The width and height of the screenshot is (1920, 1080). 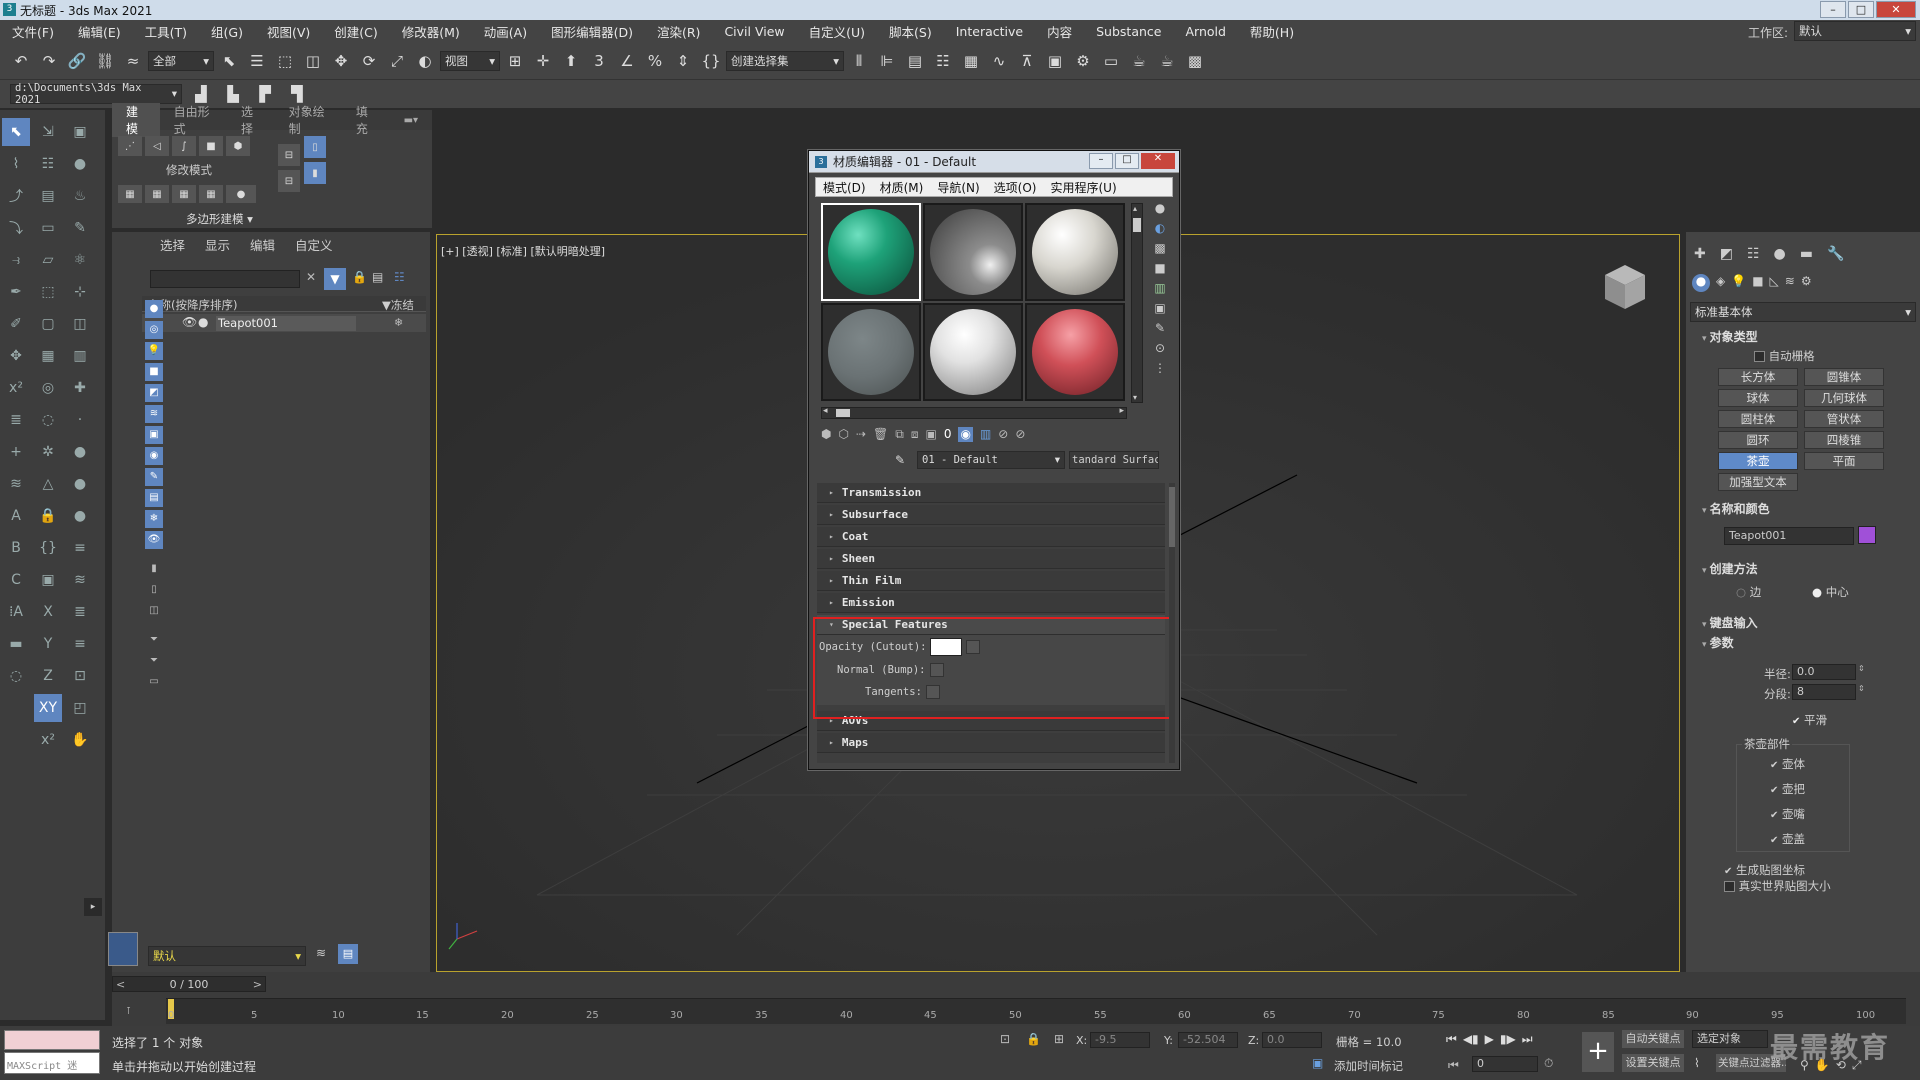 What do you see at coordinates (225, 279) in the screenshot?
I see `scene-search-input` at bounding box center [225, 279].